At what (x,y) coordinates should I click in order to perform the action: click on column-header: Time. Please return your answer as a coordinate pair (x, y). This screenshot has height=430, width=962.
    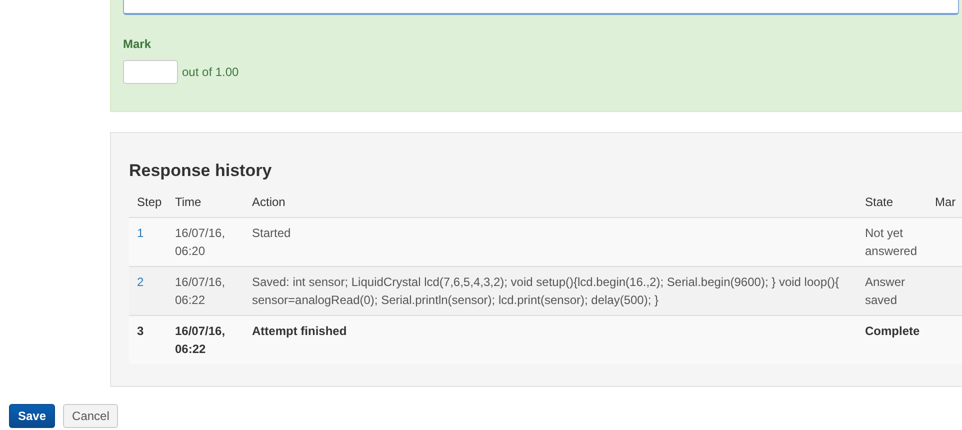
    Looking at the image, I should click on (205, 204).